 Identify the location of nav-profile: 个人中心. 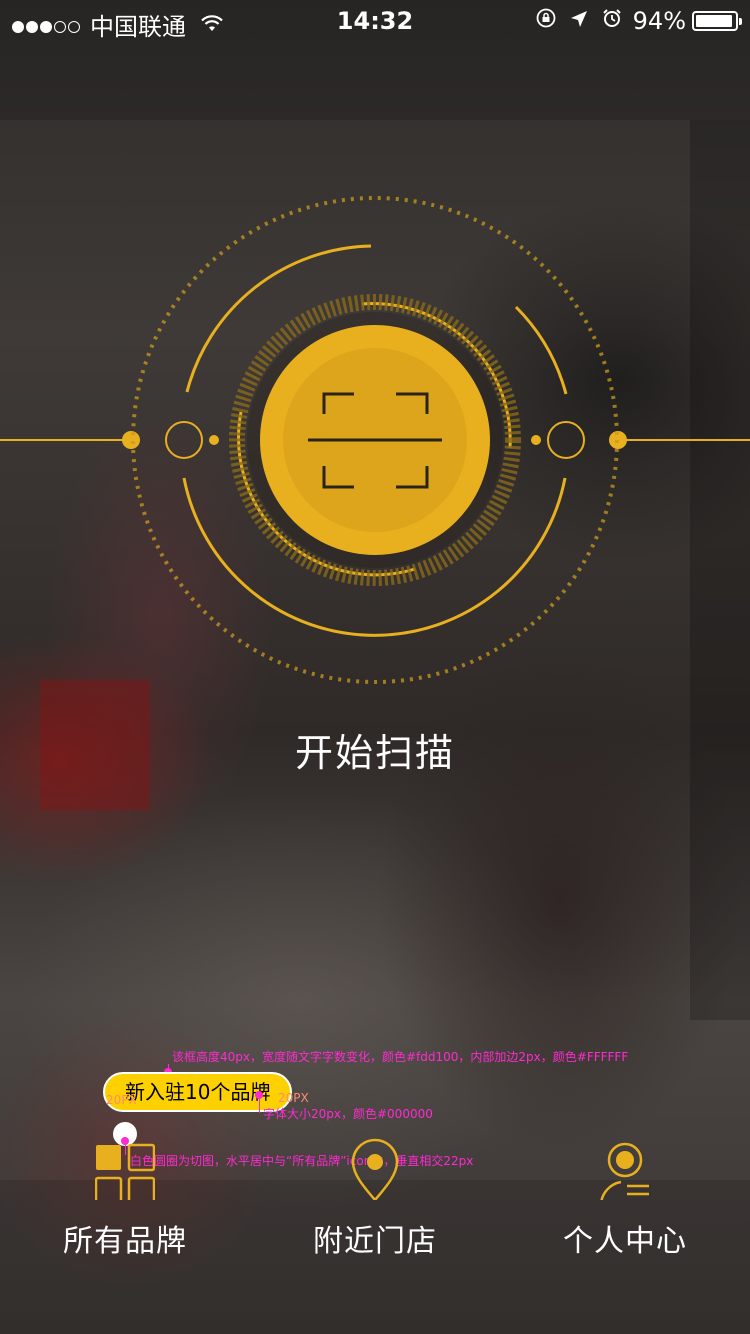
(625, 1195).